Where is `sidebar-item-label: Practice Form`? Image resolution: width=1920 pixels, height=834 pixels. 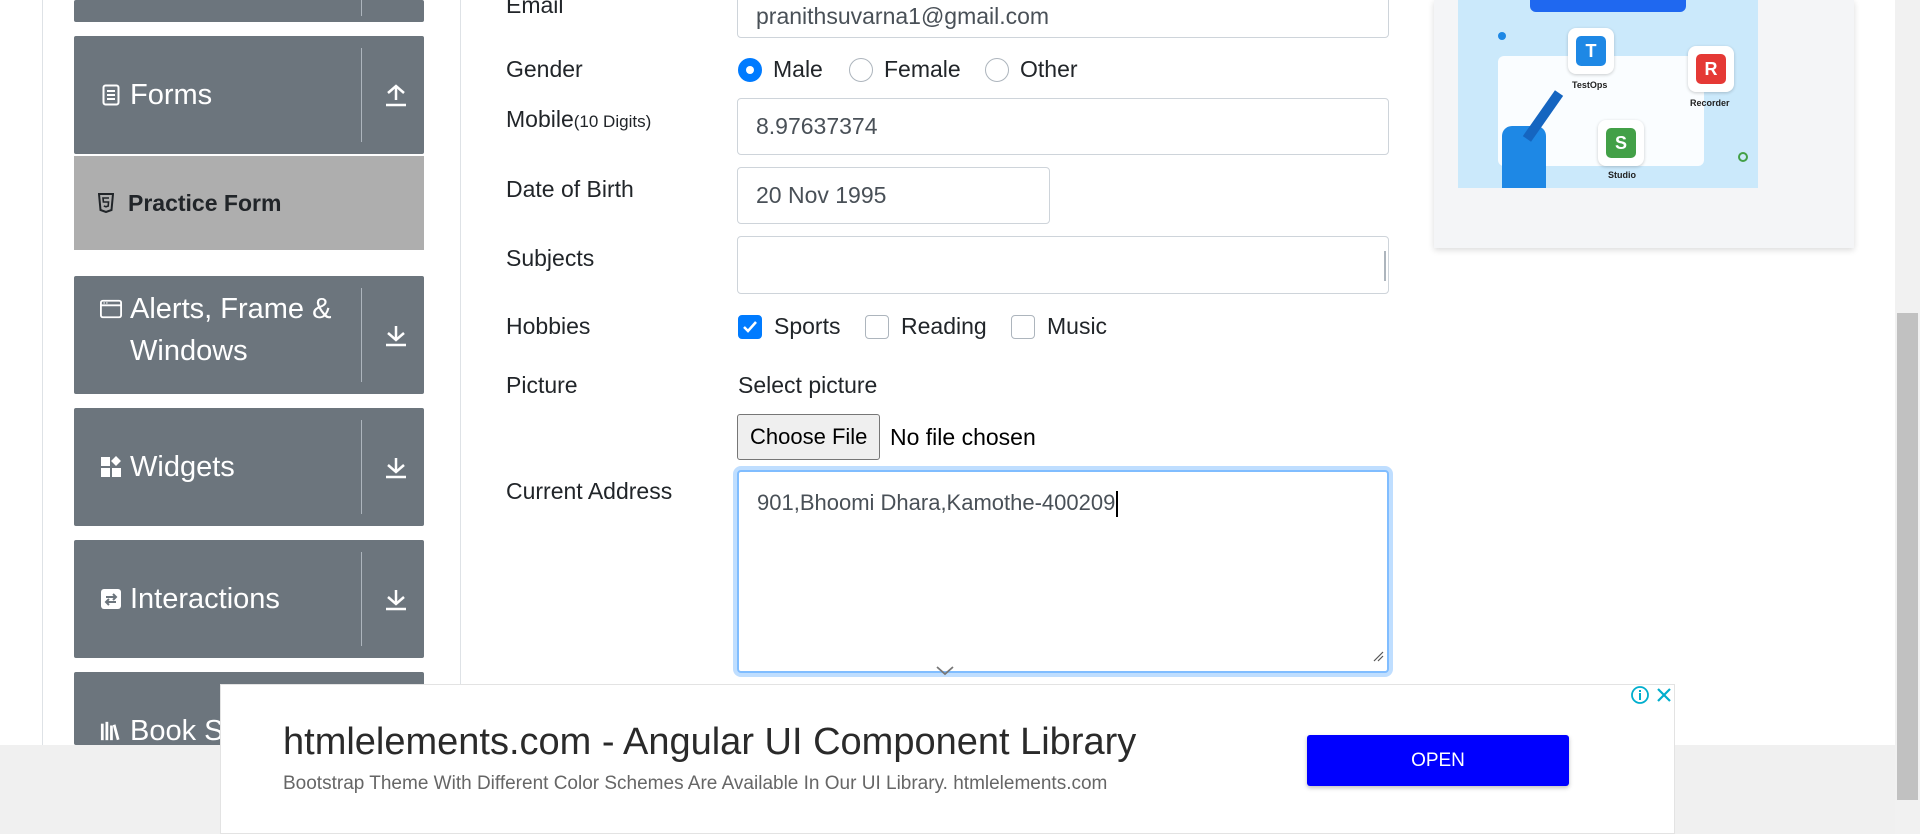
sidebar-item-label: Practice Form is located at coordinates (205, 202).